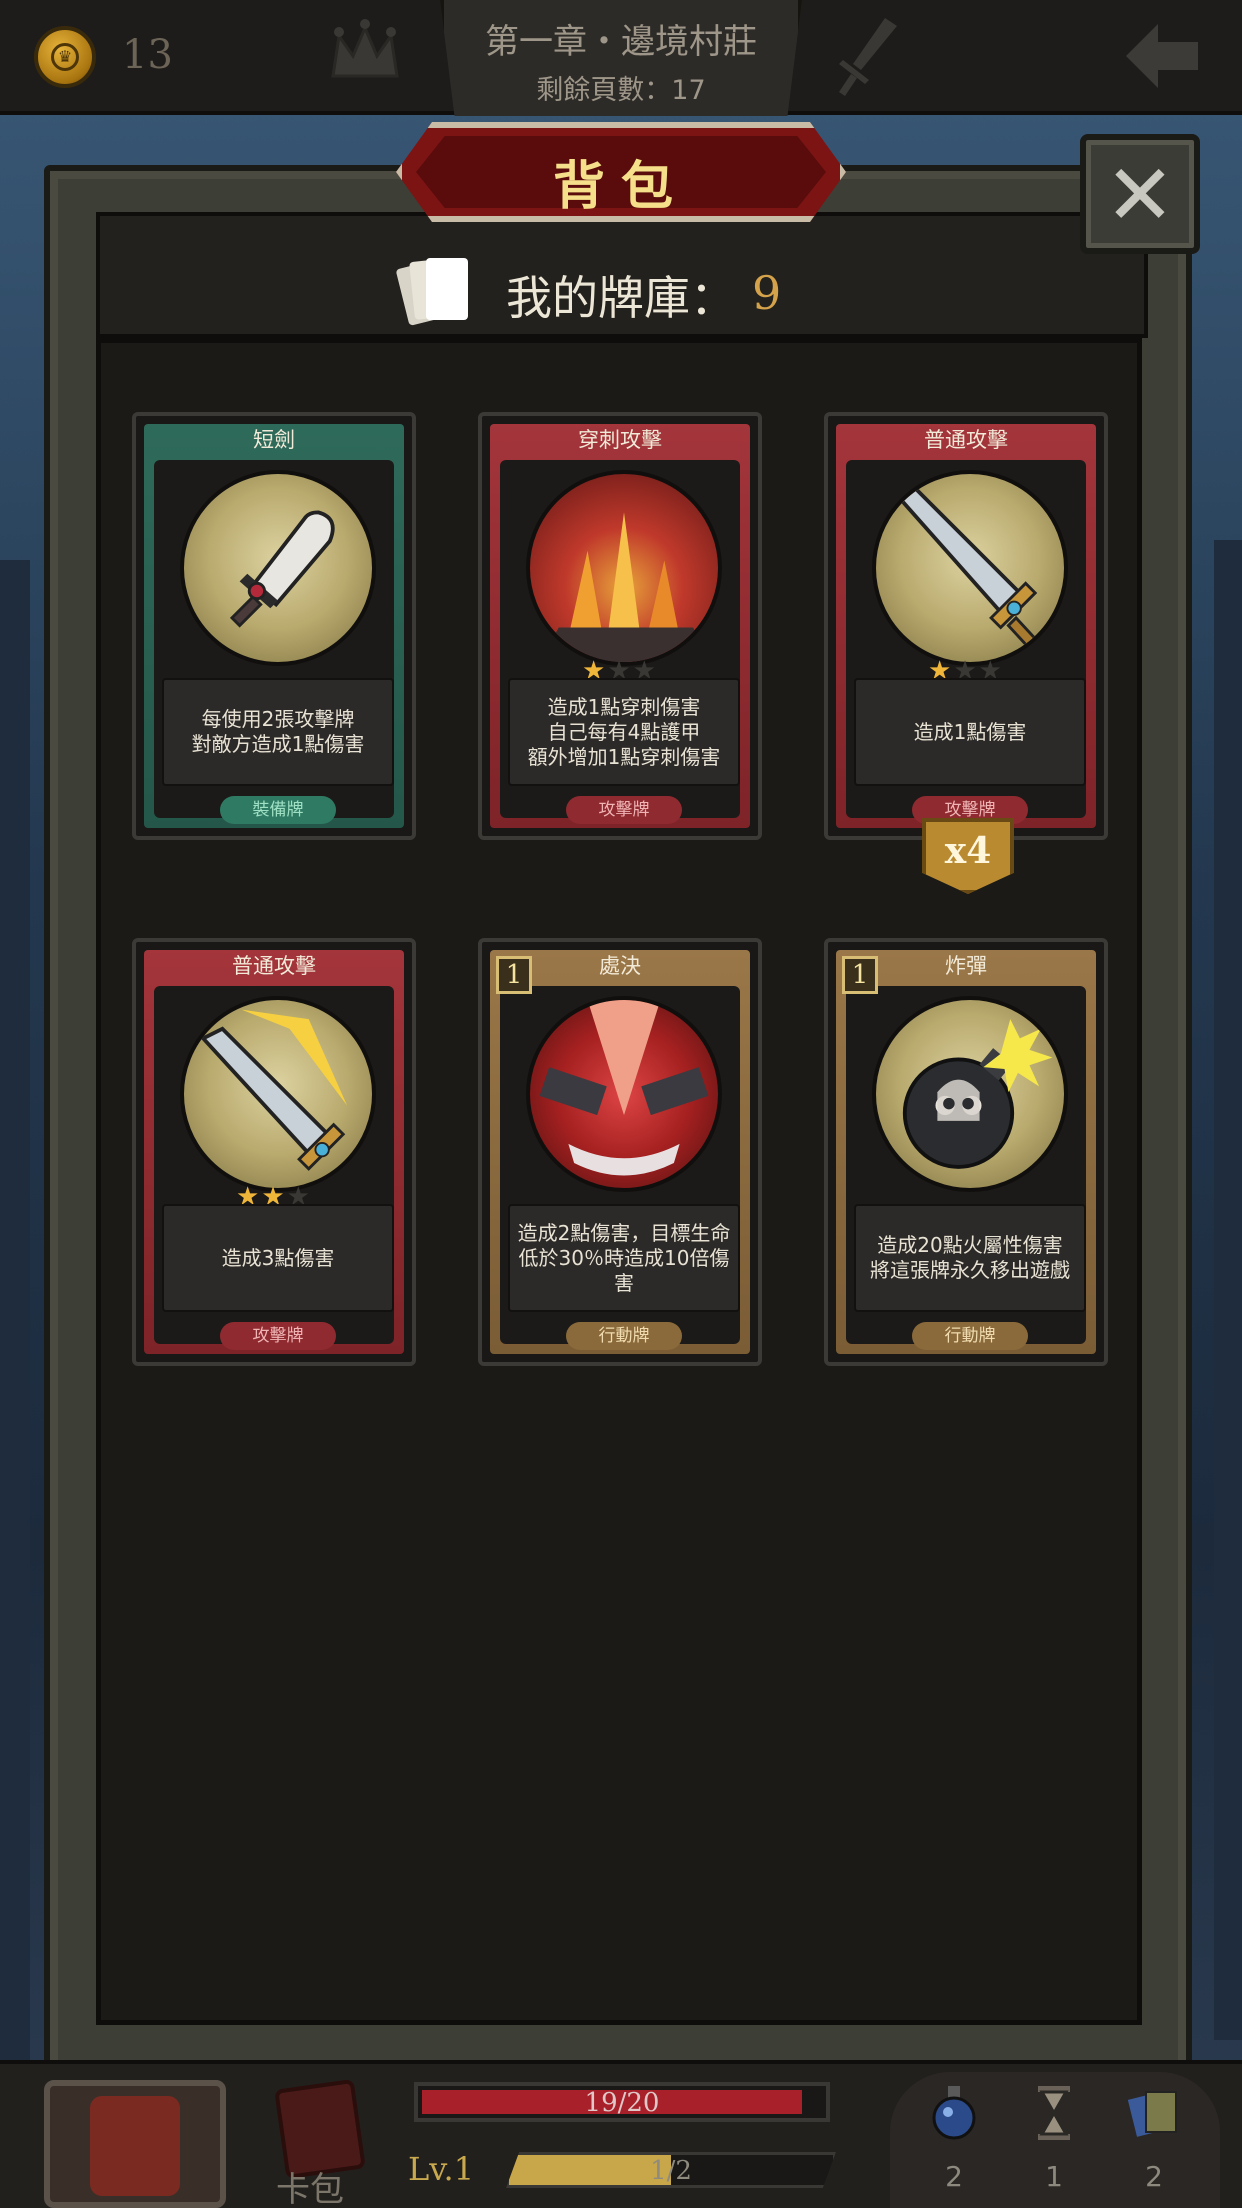 This screenshot has height=2208, width=1242. Describe the element at coordinates (1054, 2146) in the screenshot. I see `inventory-item-hourglass: 1` at that location.